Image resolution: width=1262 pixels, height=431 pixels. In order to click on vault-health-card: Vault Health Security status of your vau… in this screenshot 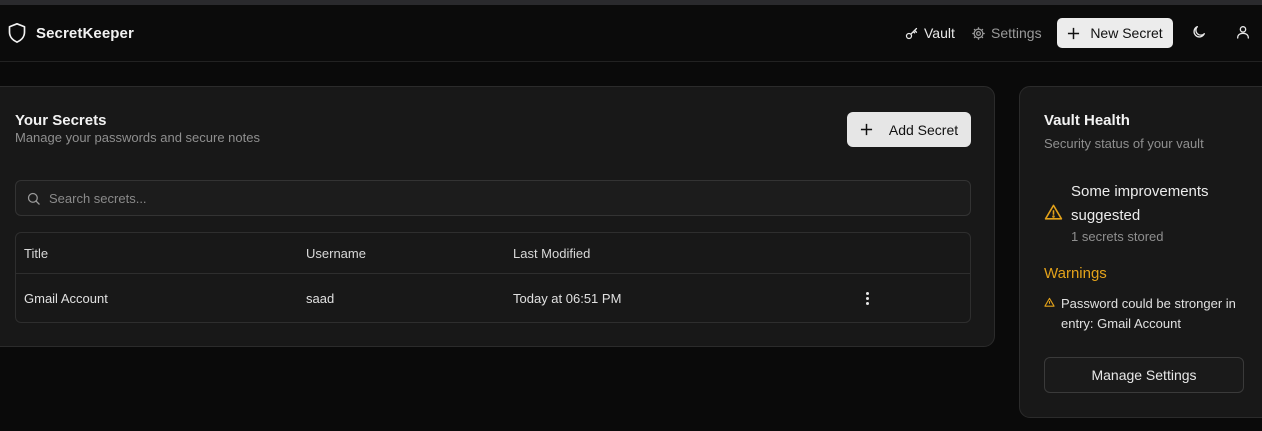, I will do `click(1140, 252)`.